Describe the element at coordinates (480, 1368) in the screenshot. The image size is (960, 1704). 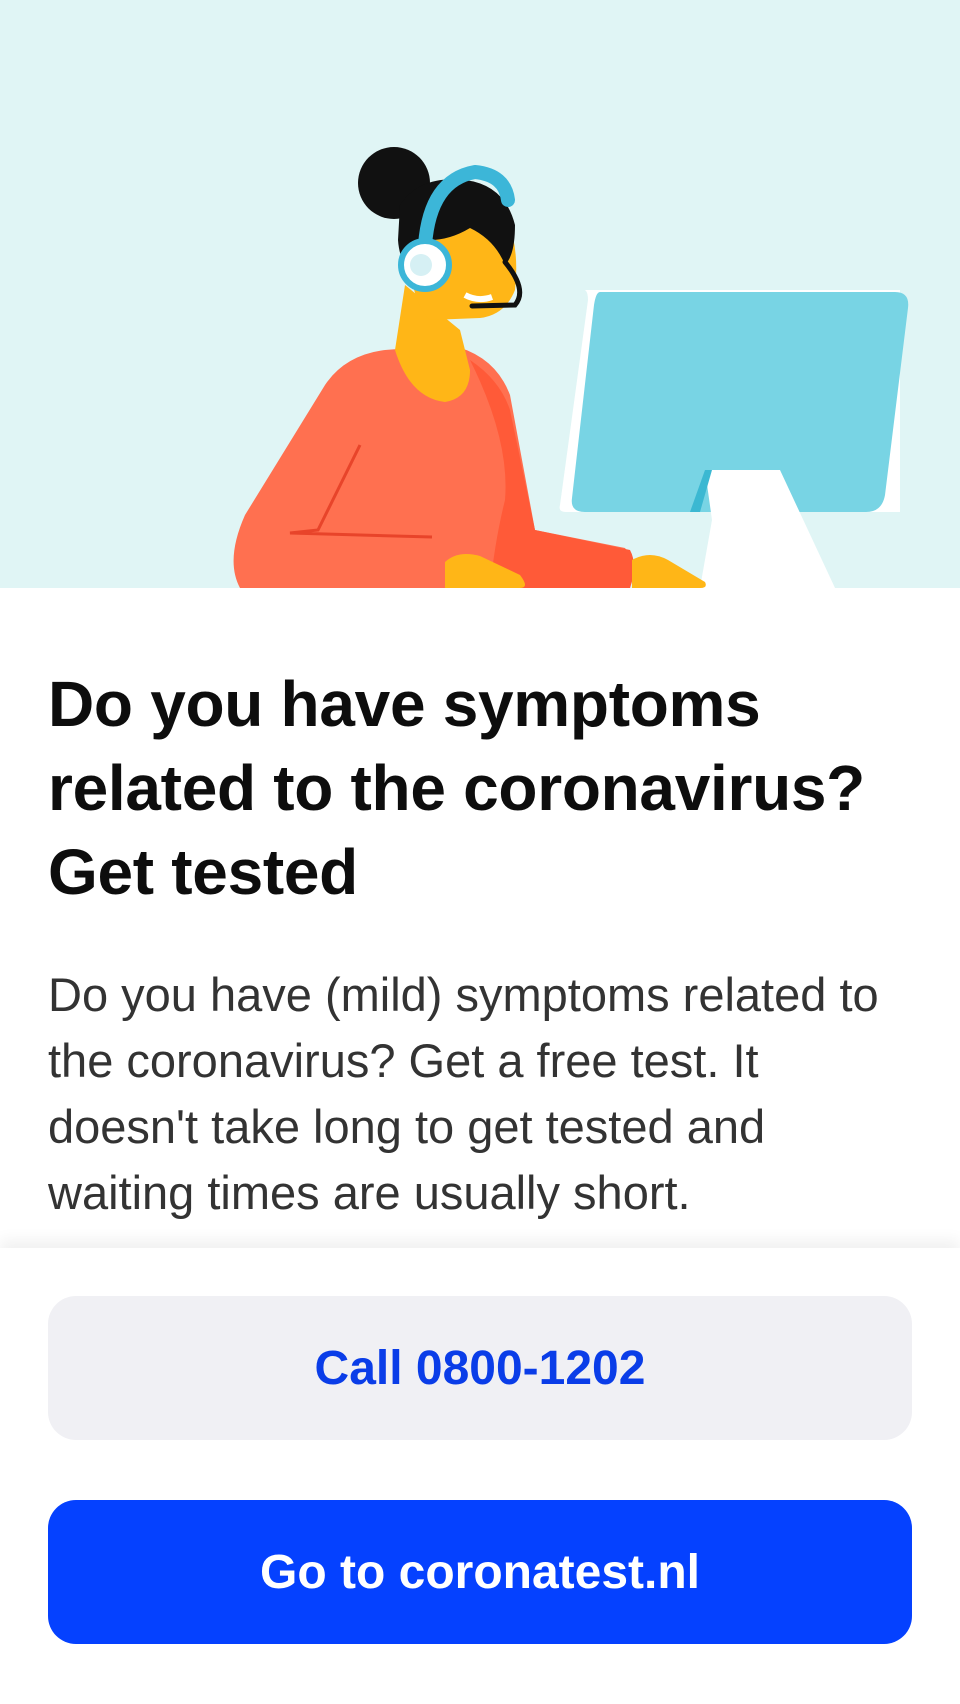
I see `call-hotline-button: Call 0800-1202` at that location.